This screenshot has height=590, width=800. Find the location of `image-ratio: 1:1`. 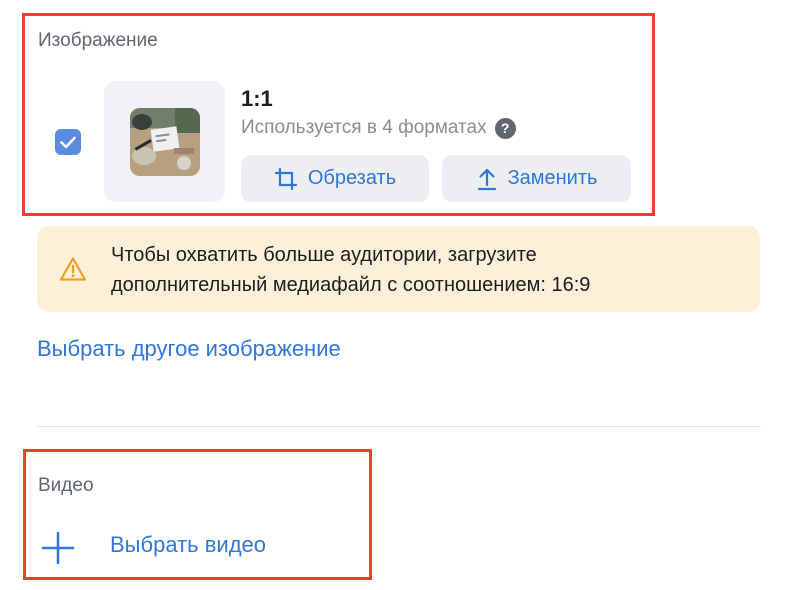

image-ratio: 1:1 is located at coordinates (257, 98).